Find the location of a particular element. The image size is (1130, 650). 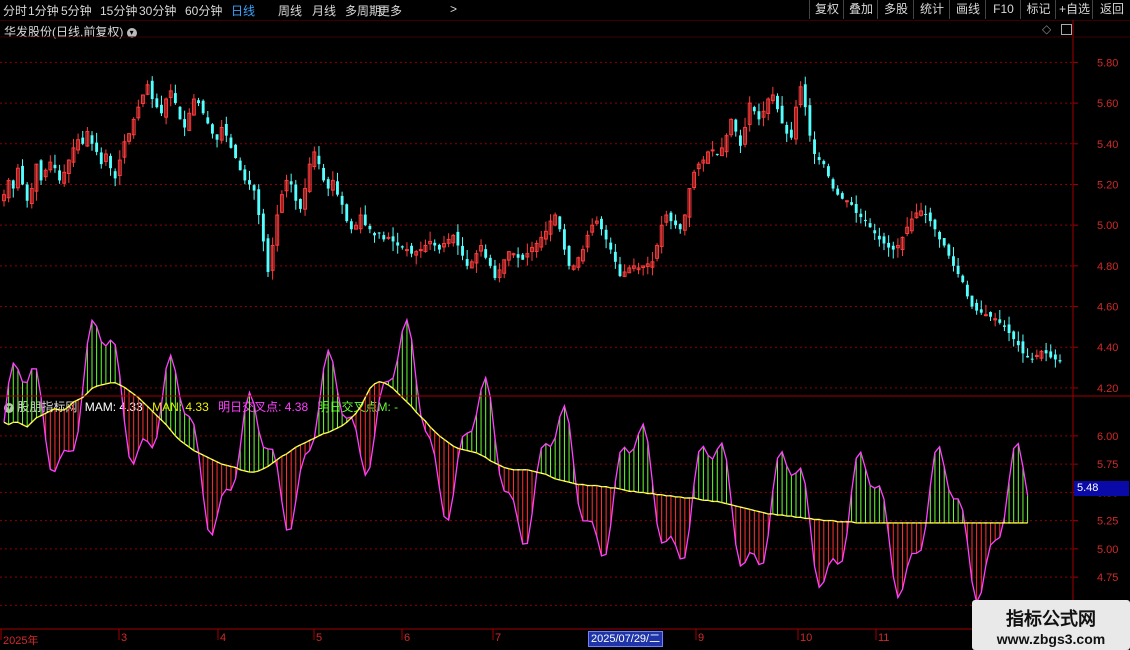

price-tick-label: 4.60 is located at coordinates (1107, 308).